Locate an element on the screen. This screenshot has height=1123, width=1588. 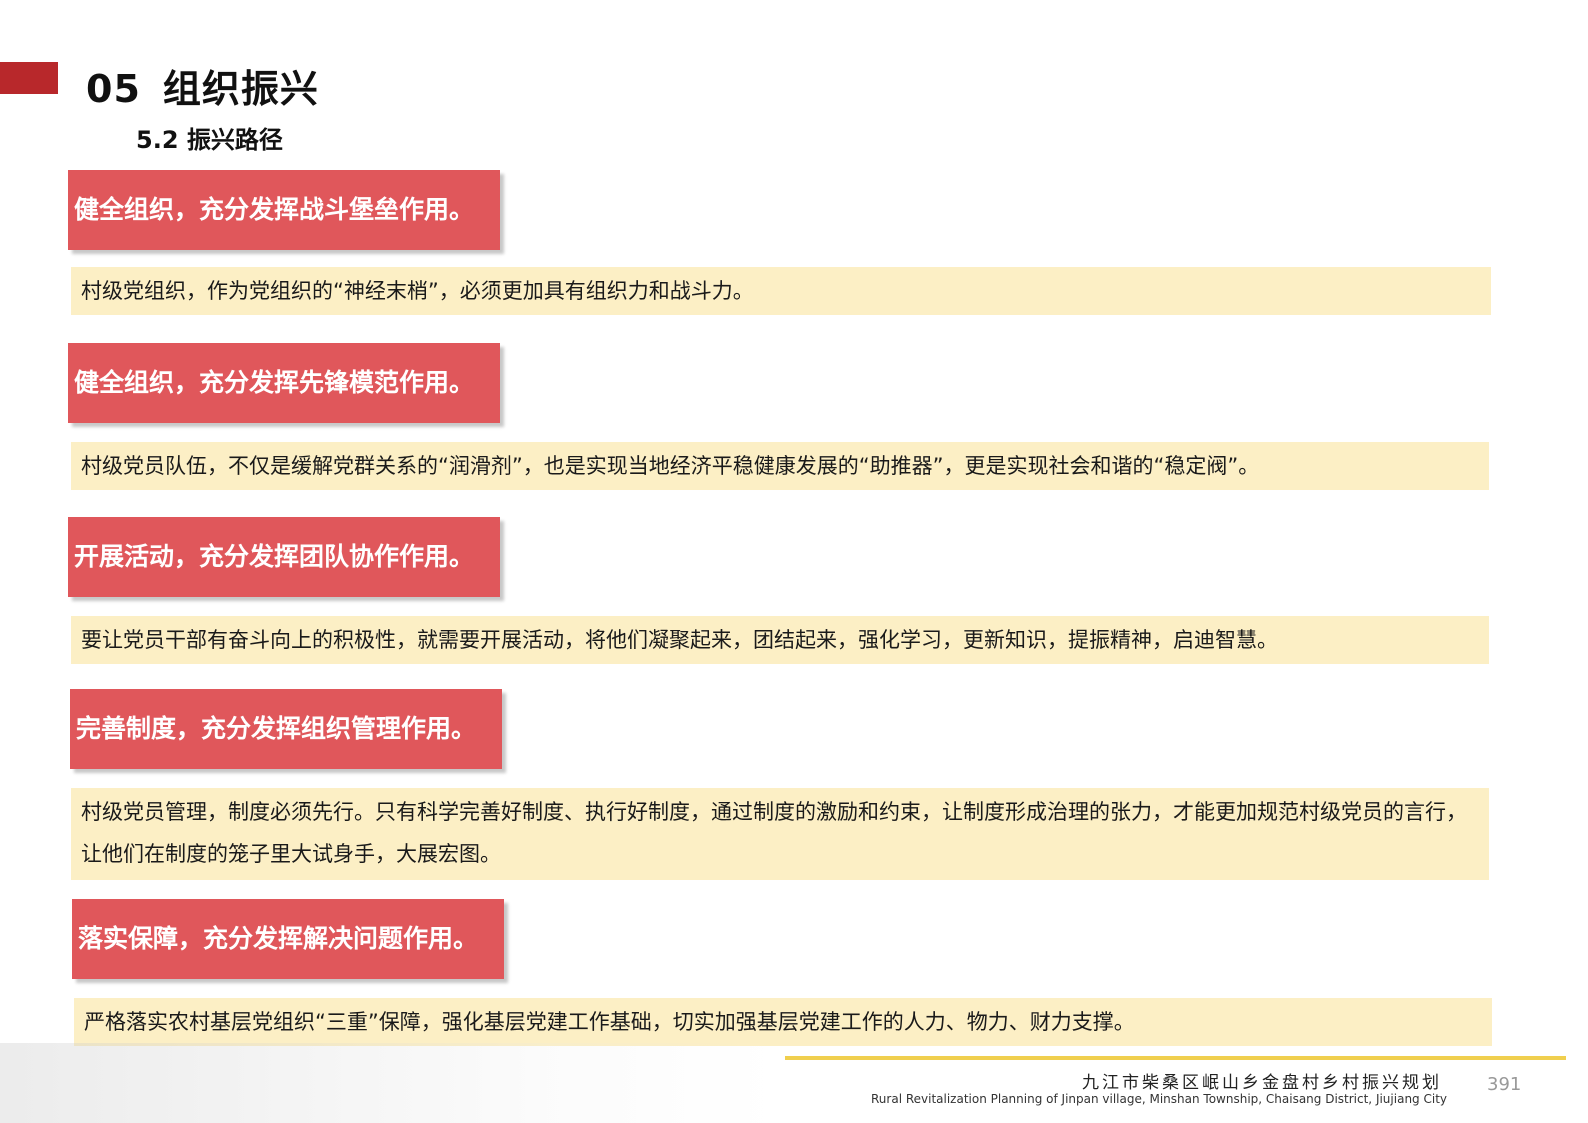
paragraph-box-1: 村级党组织，作为党组织的“神经末梢”，必须更加具有组织力和战斗力。 is located at coordinates (781, 291).